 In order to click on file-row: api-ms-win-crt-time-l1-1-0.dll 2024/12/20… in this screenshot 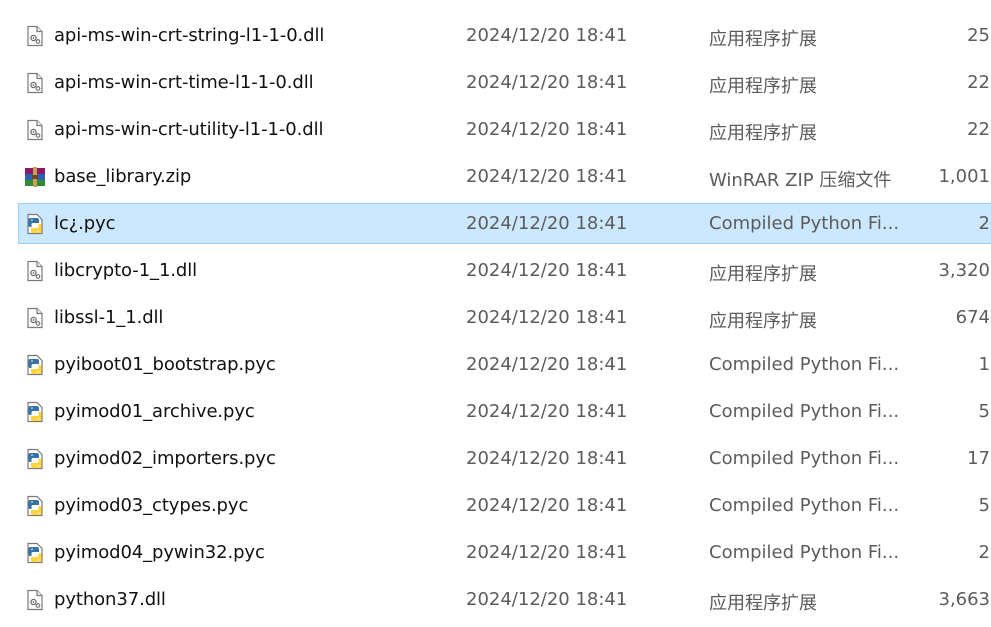, I will do `click(504, 82)`.